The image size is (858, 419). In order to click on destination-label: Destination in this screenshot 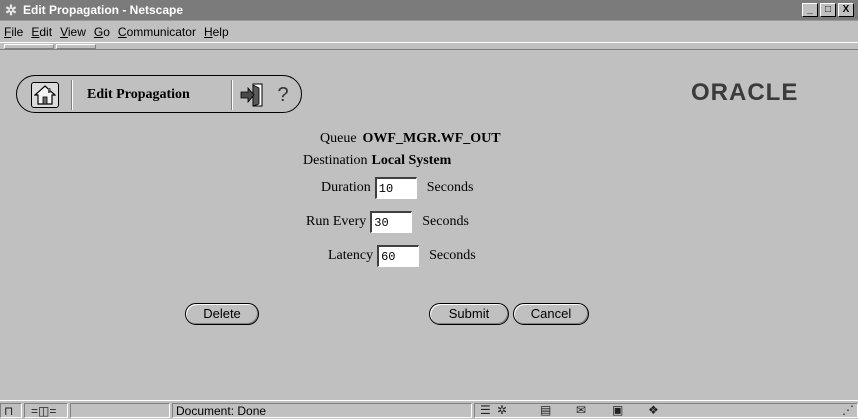, I will do `click(335, 160)`.